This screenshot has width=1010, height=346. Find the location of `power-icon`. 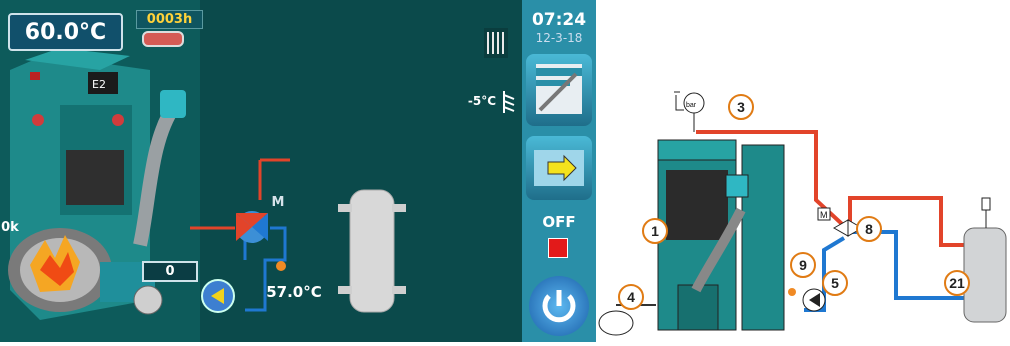

power-icon is located at coordinates (559, 306).